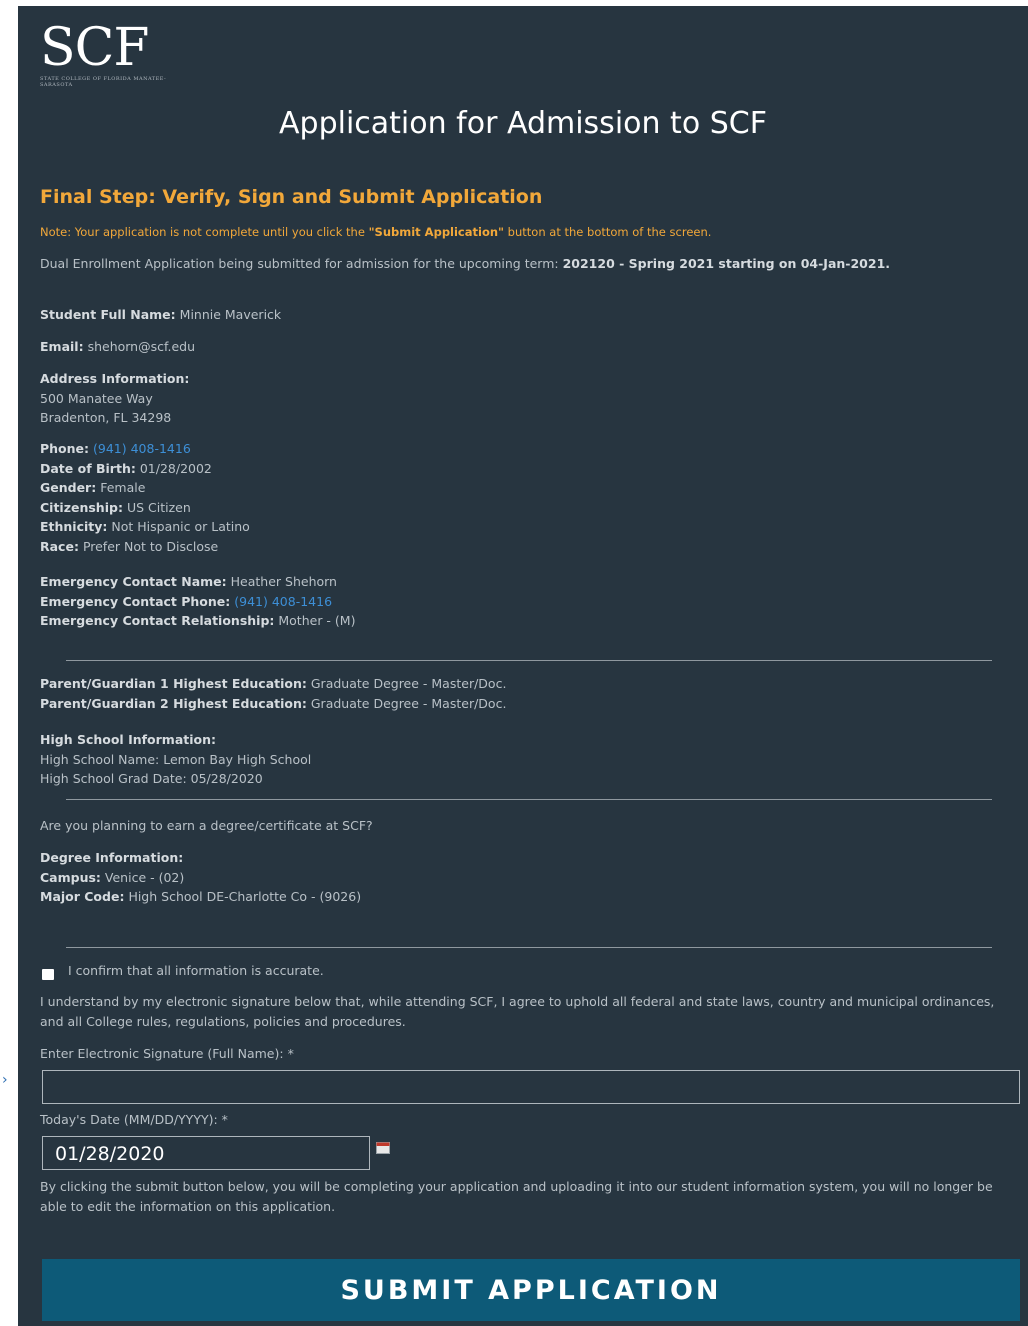 This screenshot has width=1028, height=1326. What do you see at coordinates (96, 398) in the screenshot?
I see `address-line1: 500 Manatee Way` at bounding box center [96, 398].